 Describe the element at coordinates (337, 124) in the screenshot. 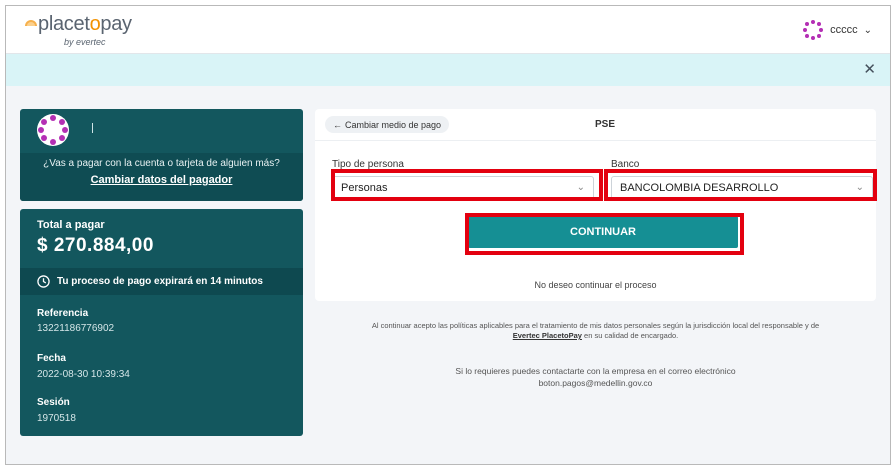

I see `arrow-left-icon: ←` at that location.